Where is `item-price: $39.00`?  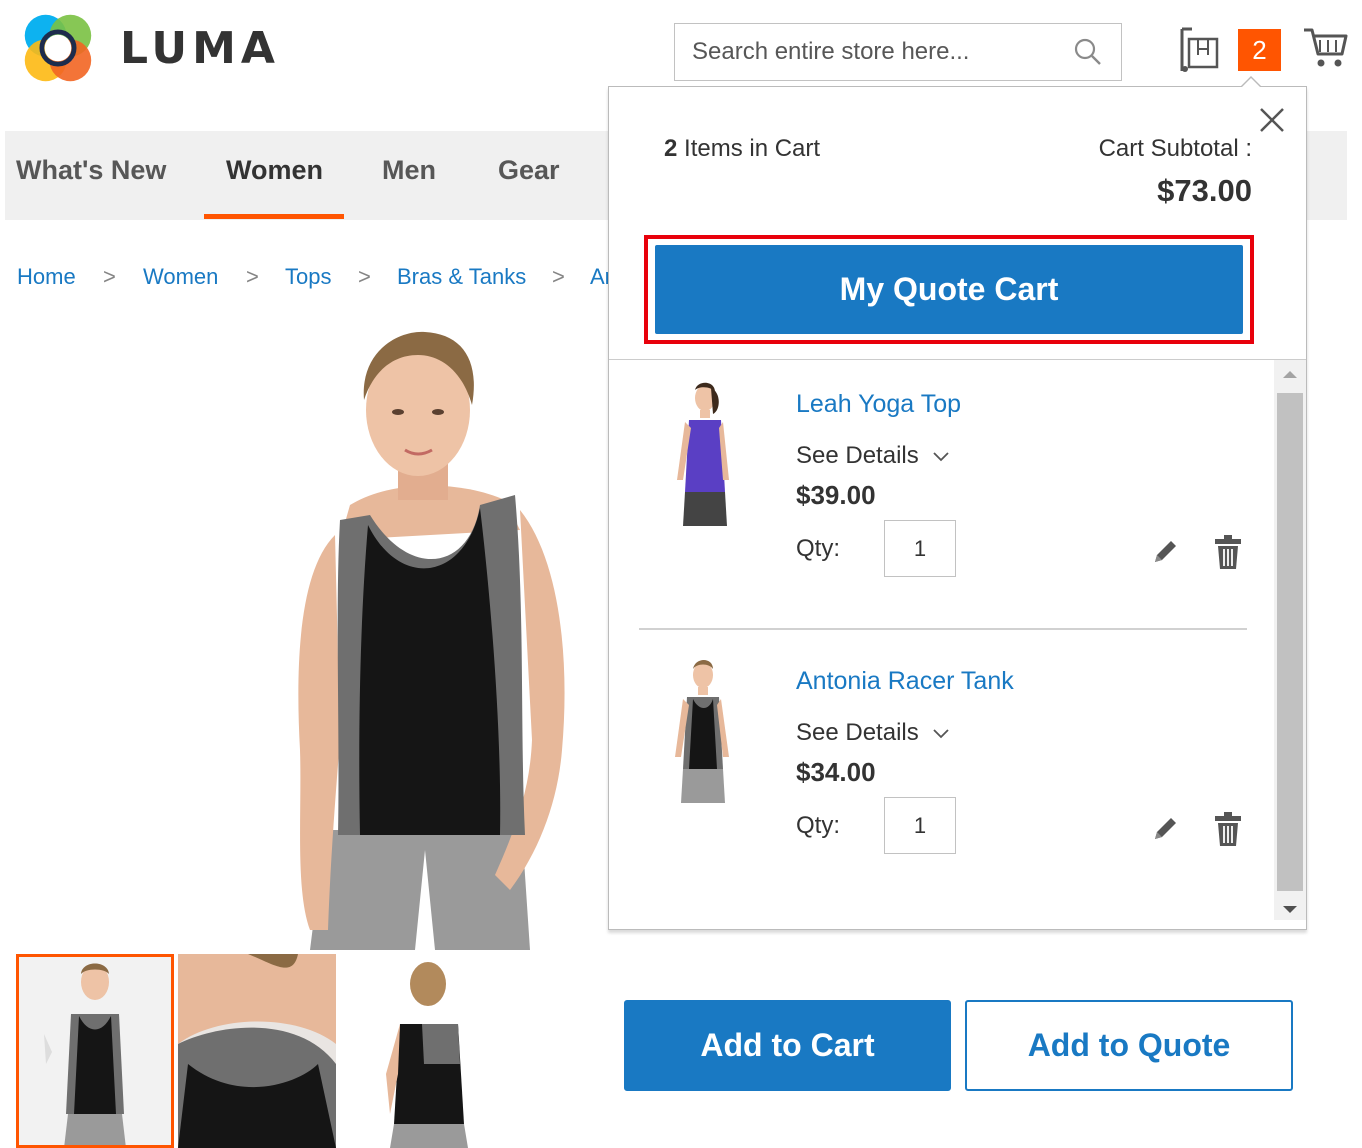 item-price: $39.00 is located at coordinates (836, 495).